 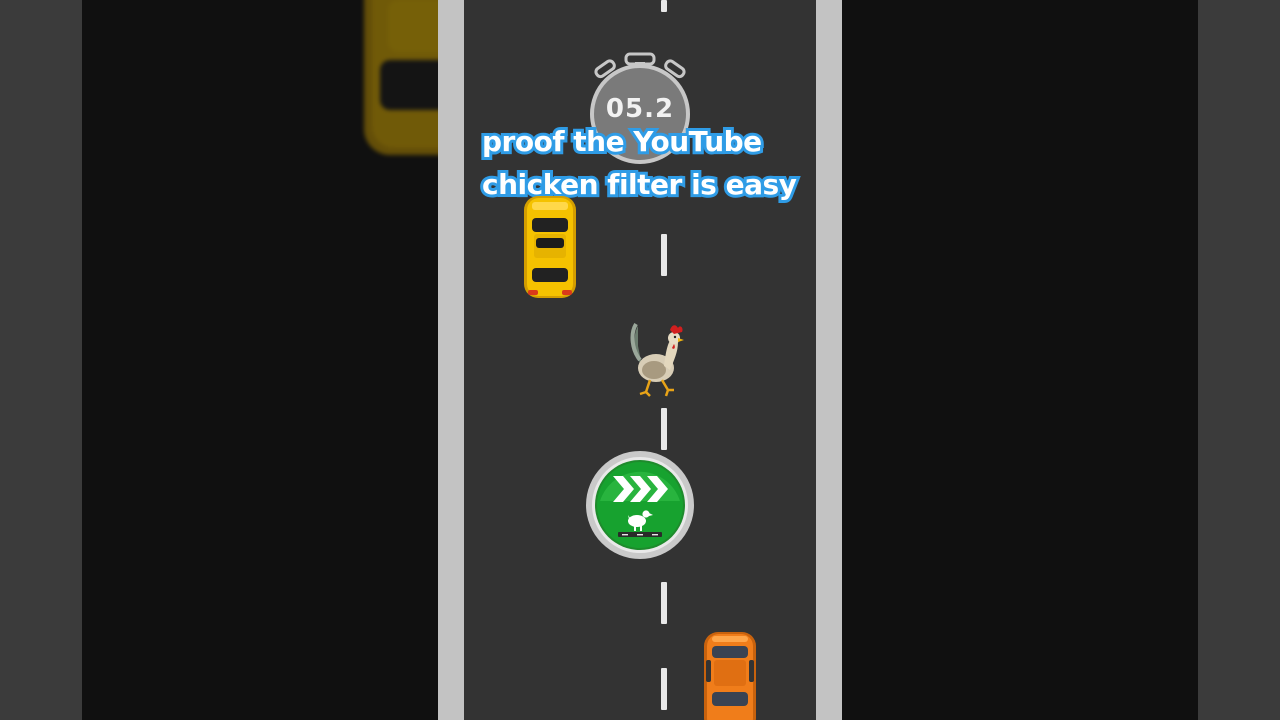 I want to click on orange-car, so click(x=730, y=676).